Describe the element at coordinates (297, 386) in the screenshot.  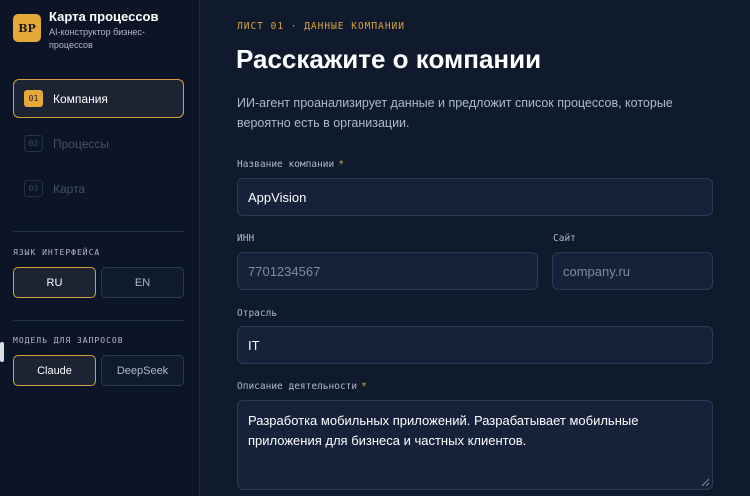
I see `activity-label-text: Описание деятельности` at that location.